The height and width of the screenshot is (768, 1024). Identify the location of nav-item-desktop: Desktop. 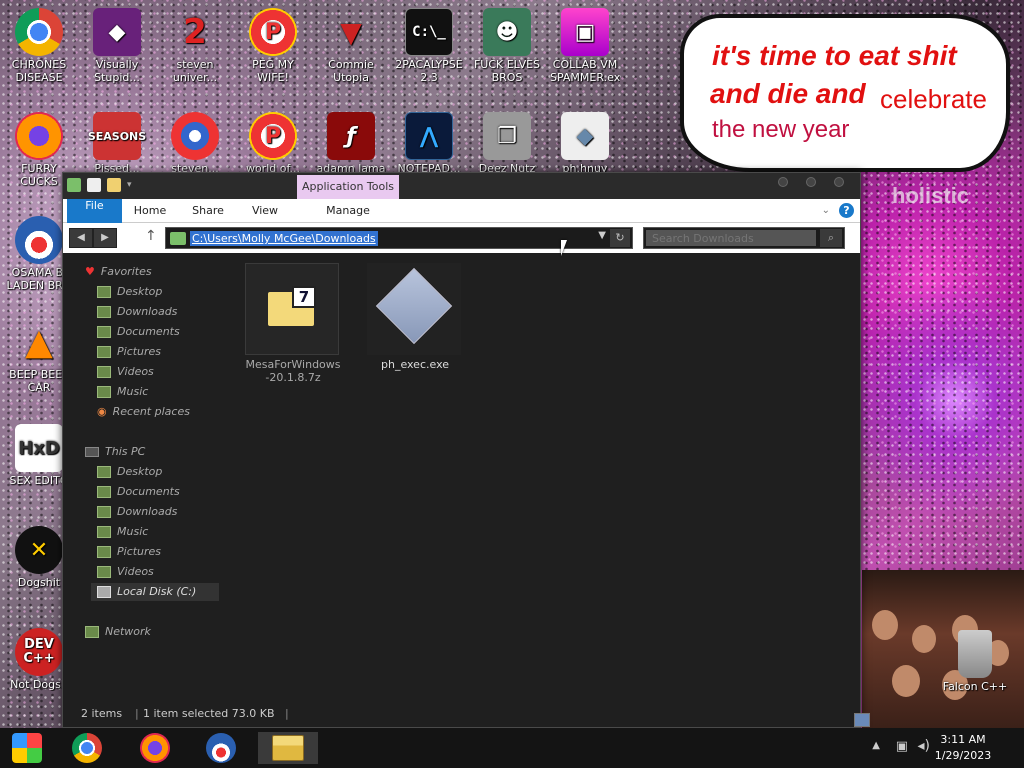
(129, 292).